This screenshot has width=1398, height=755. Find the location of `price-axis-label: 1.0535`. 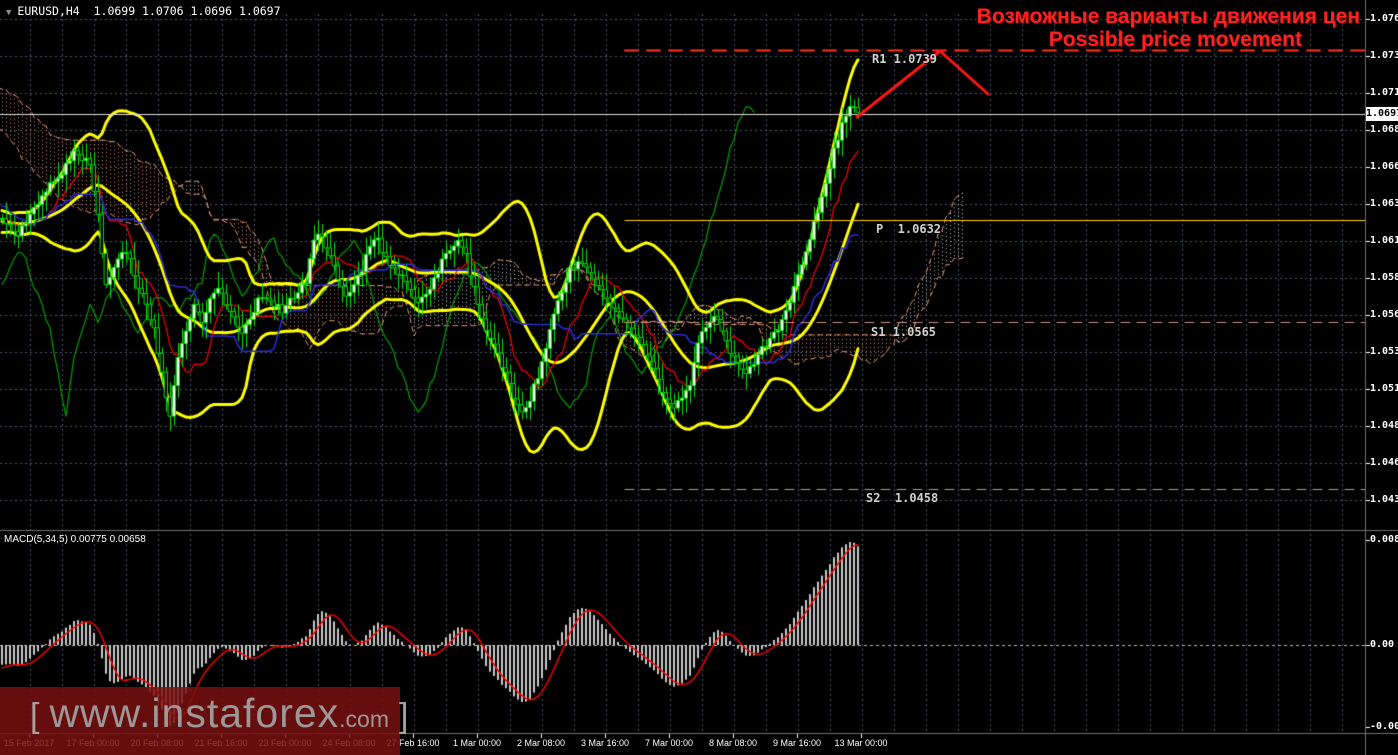

price-axis-label: 1.0535 is located at coordinates (1384, 351).